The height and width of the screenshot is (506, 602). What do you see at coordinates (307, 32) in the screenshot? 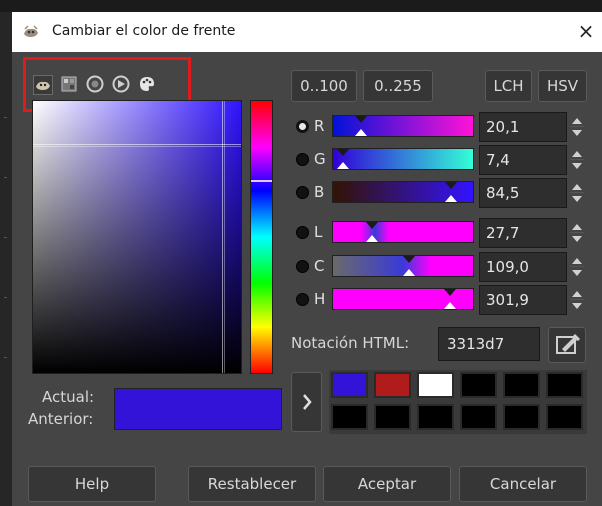
I see `title-bar: Cambiar el color de frente ×` at bounding box center [307, 32].